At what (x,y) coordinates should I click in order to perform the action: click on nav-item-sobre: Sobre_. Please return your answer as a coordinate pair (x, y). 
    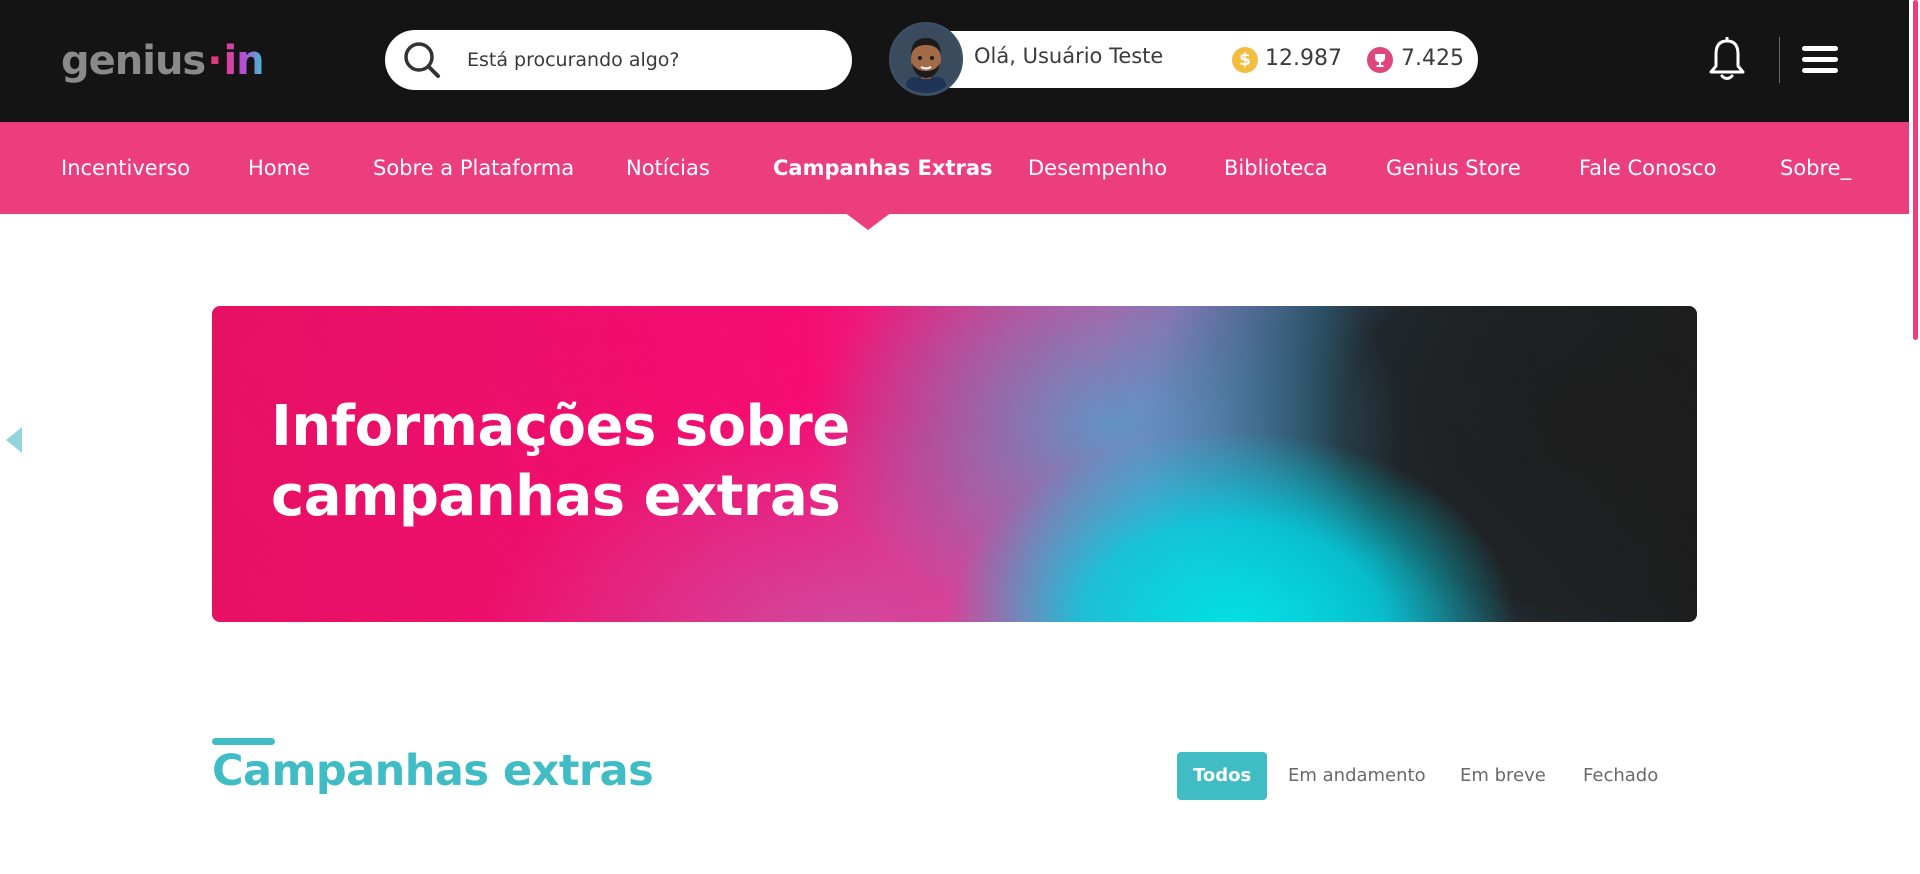
    Looking at the image, I should click on (1815, 168).